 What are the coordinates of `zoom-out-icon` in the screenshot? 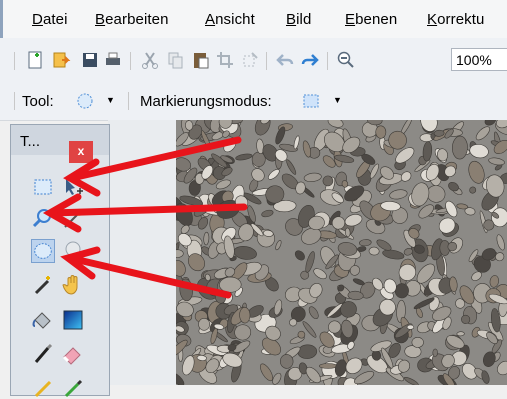 It's located at (346, 60).